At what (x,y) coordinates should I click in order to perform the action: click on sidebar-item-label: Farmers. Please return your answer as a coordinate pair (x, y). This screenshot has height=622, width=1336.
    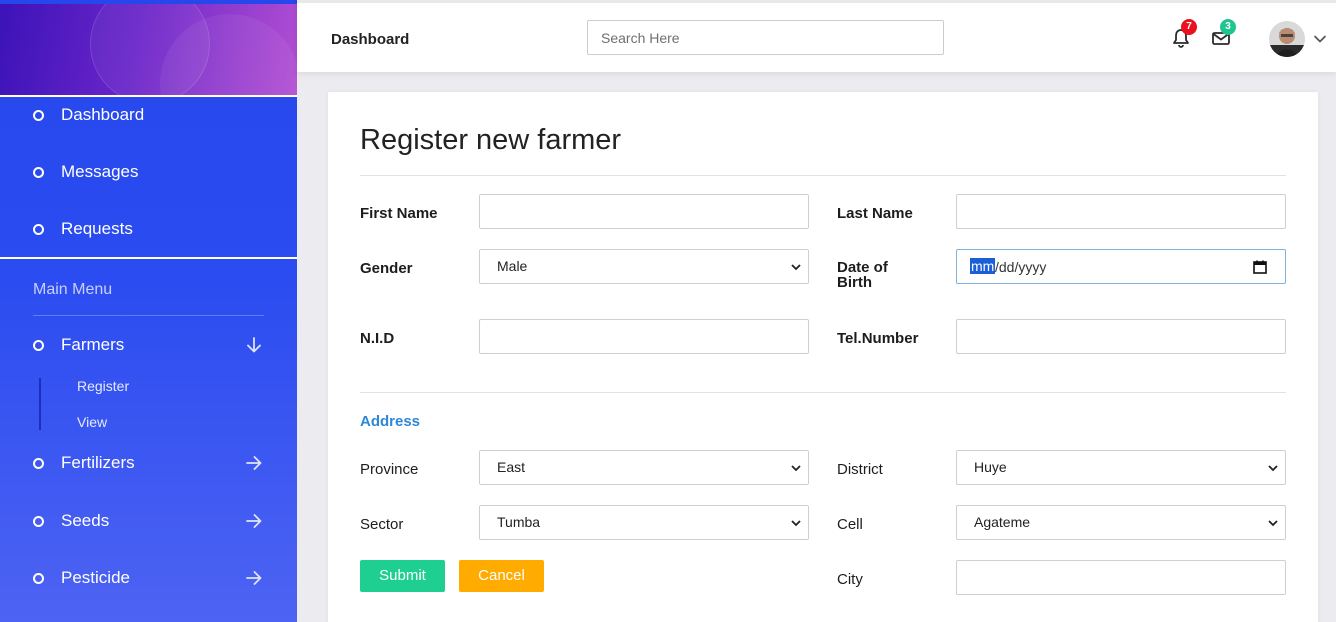
    Looking at the image, I should click on (93, 344).